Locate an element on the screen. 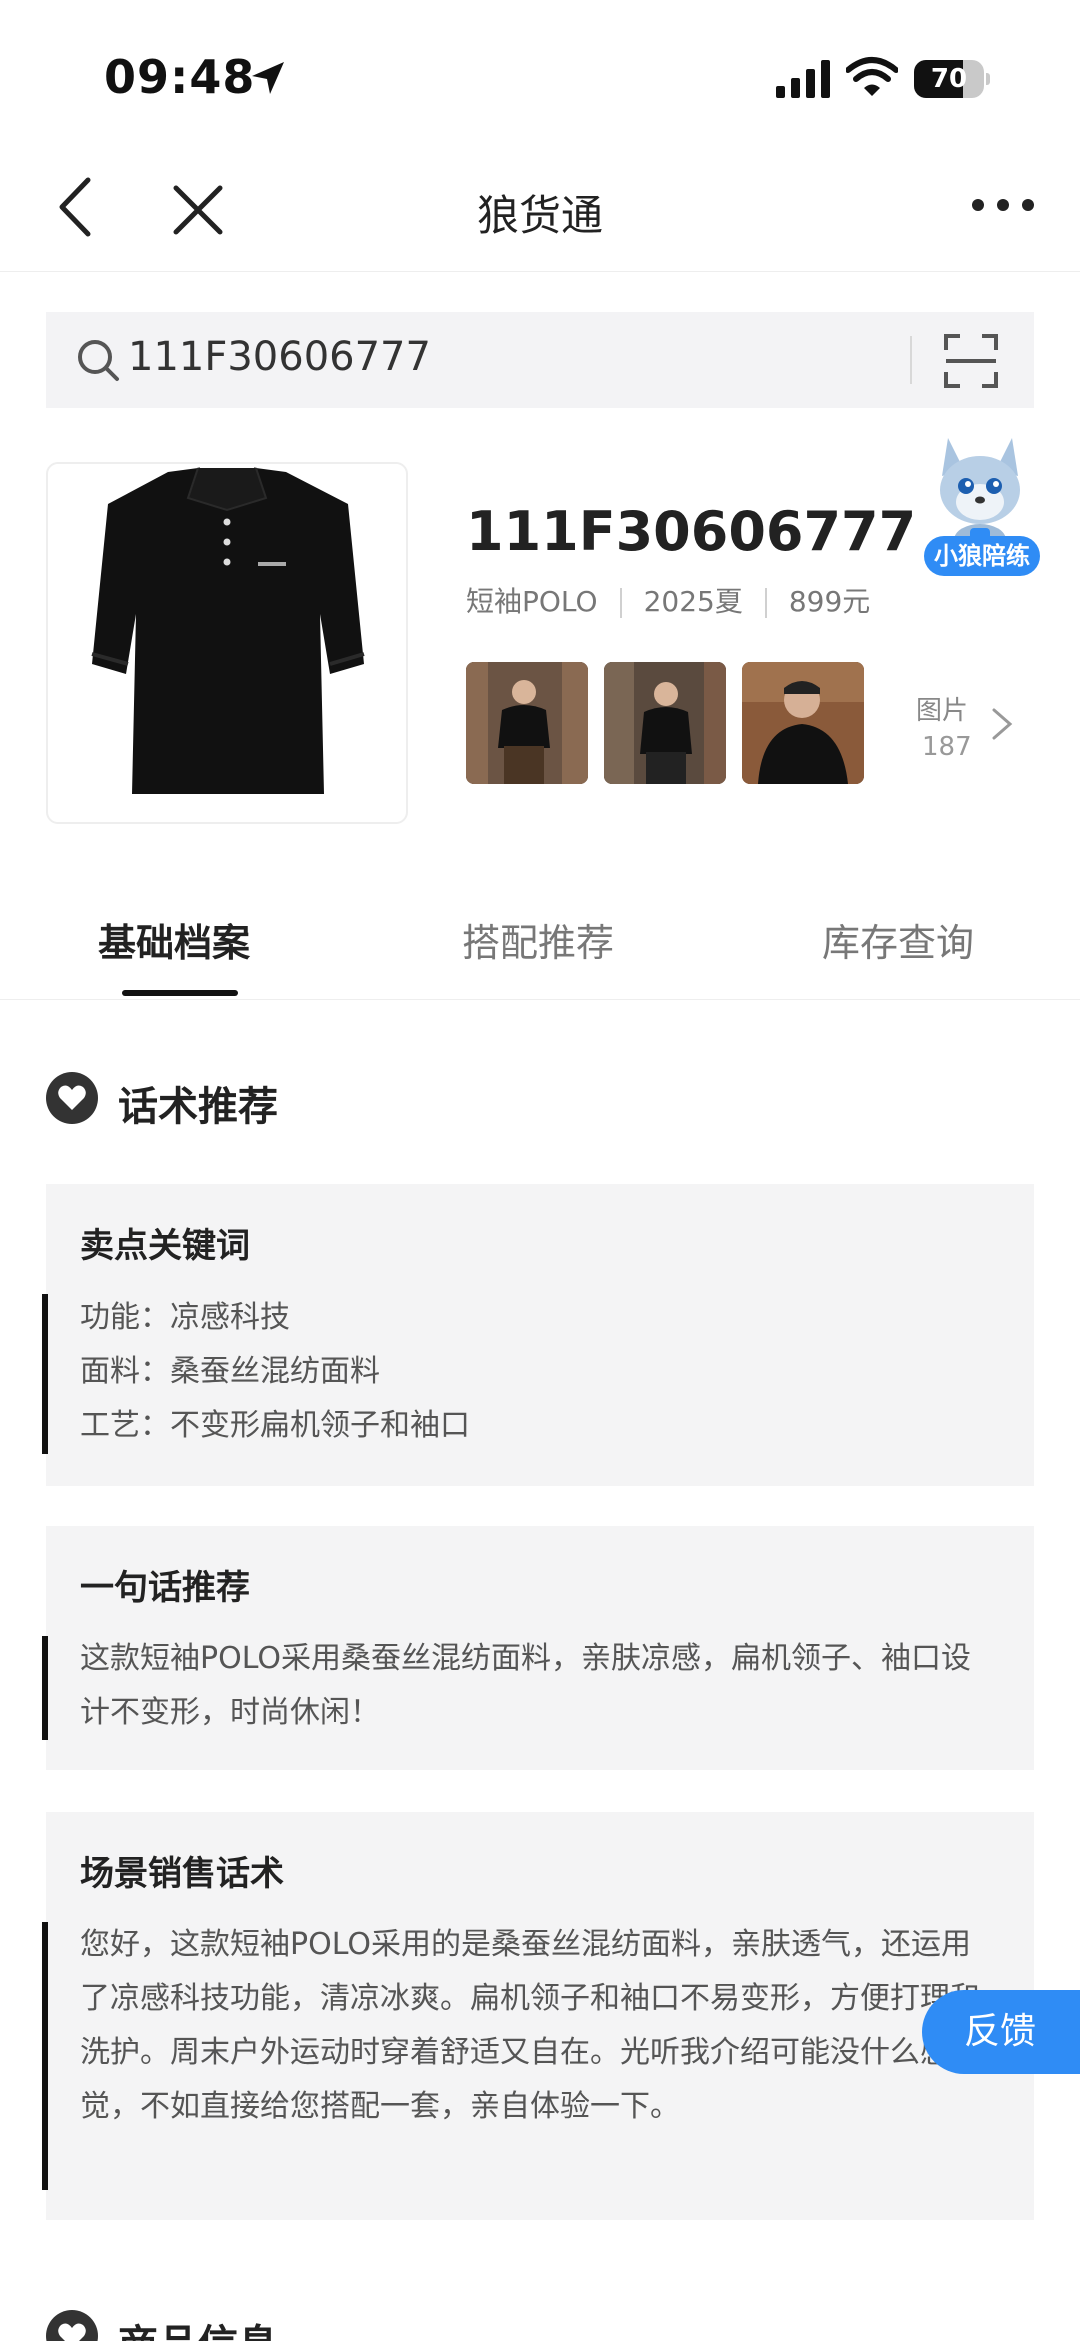 The width and height of the screenshot is (1080, 2341). keyword-line: 工艺：不变形扁机领子和袖口 is located at coordinates (275, 1425).